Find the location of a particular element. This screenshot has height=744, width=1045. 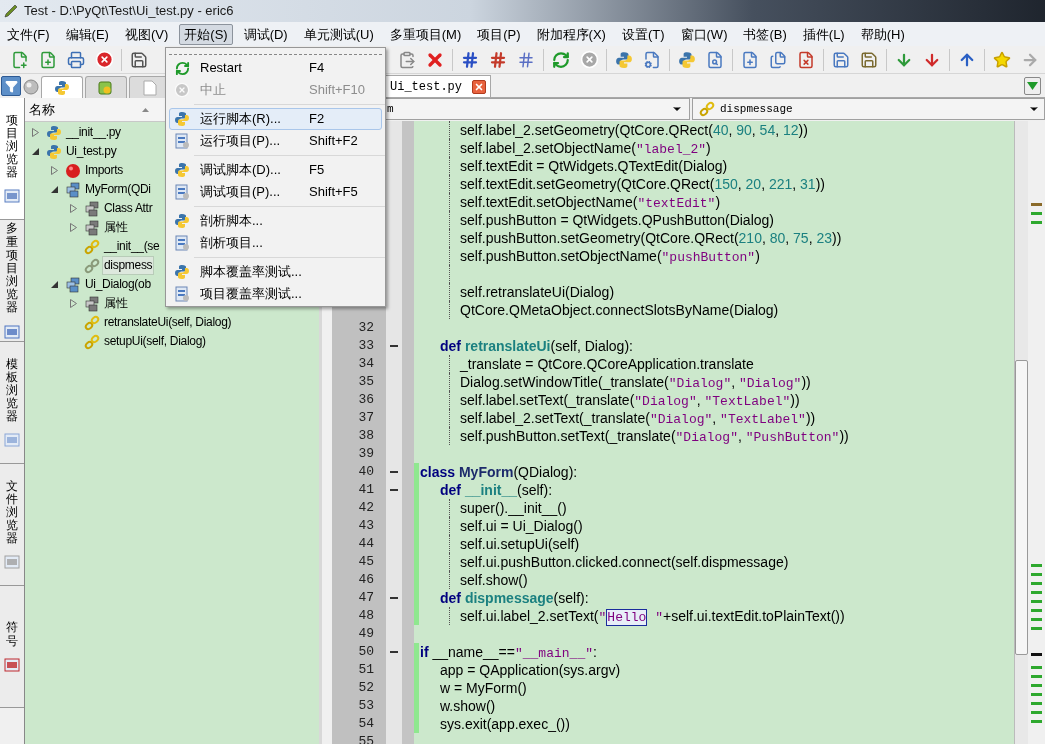

code-line: self.pushButton.setText(_translate("Dialog", "PushButton")) is located at coordinates (654, 436).